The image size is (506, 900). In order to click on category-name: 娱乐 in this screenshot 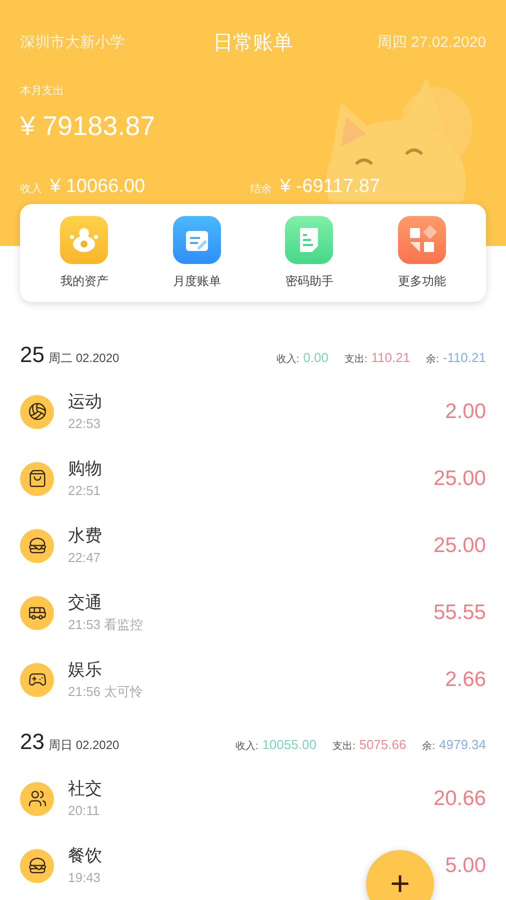, I will do `click(85, 669)`.